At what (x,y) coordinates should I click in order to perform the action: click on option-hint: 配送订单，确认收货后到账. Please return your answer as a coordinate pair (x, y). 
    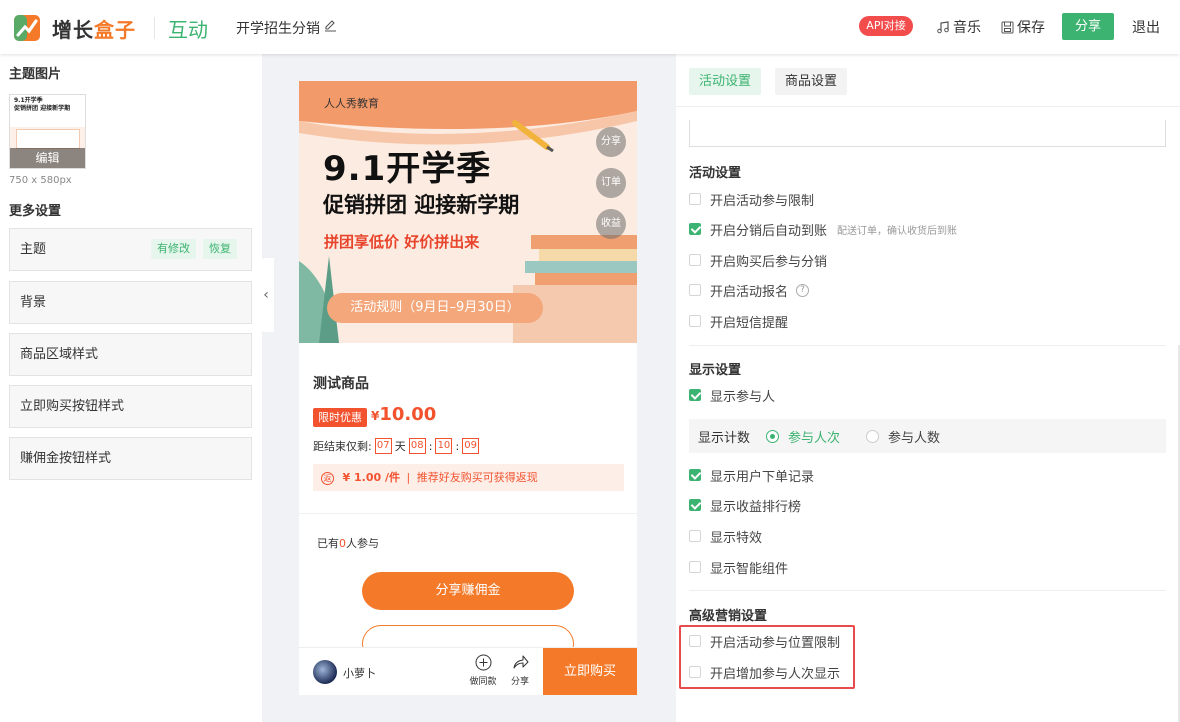
    Looking at the image, I should click on (897, 231).